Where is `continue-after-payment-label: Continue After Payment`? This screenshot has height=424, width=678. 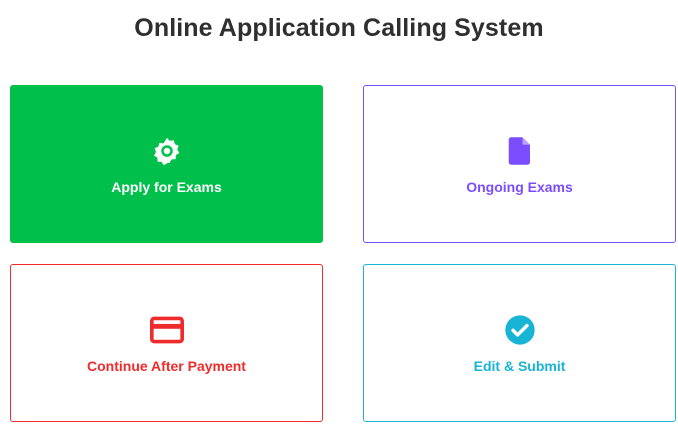
continue-after-payment-label: Continue After Payment is located at coordinates (166, 366).